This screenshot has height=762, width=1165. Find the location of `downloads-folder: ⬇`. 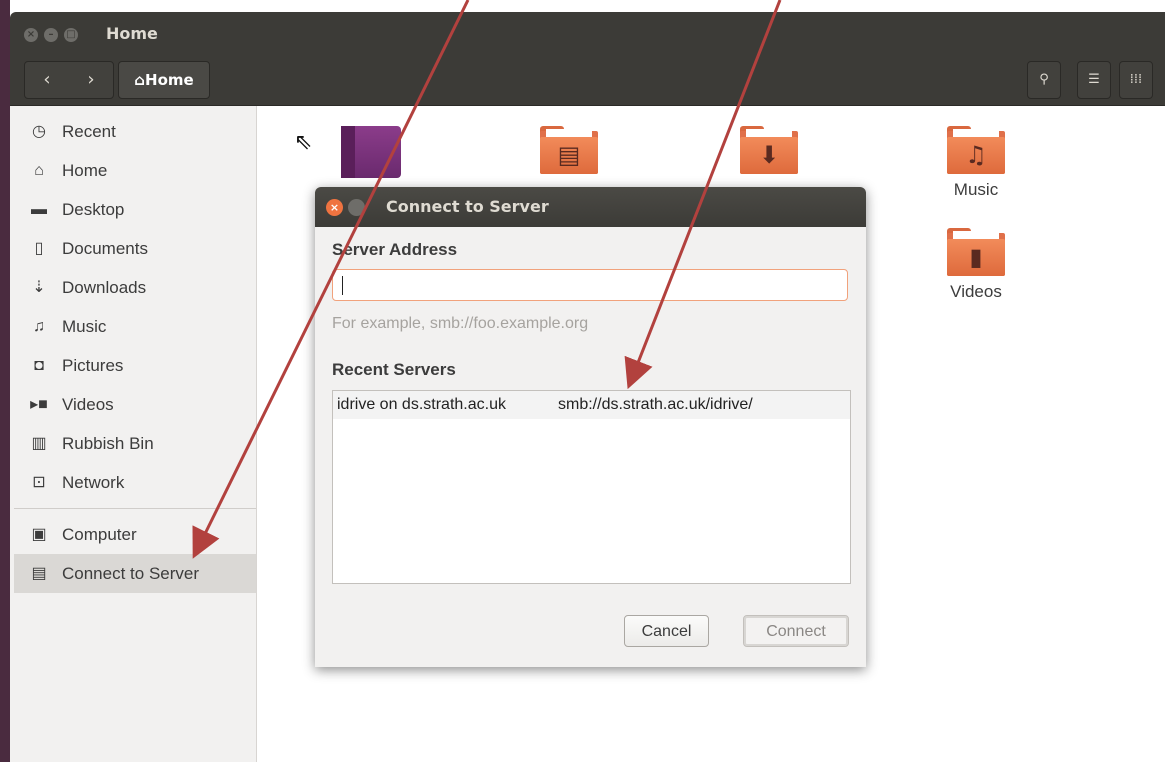

downloads-folder: ⬇ is located at coordinates (769, 150).